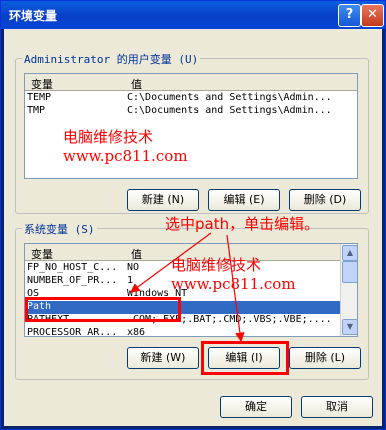 The height and width of the screenshot is (430, 386). What do you see at coordinates (171, 262) in the screenshot?
I see `arrow-to-path` at bounding box center [171, 262].